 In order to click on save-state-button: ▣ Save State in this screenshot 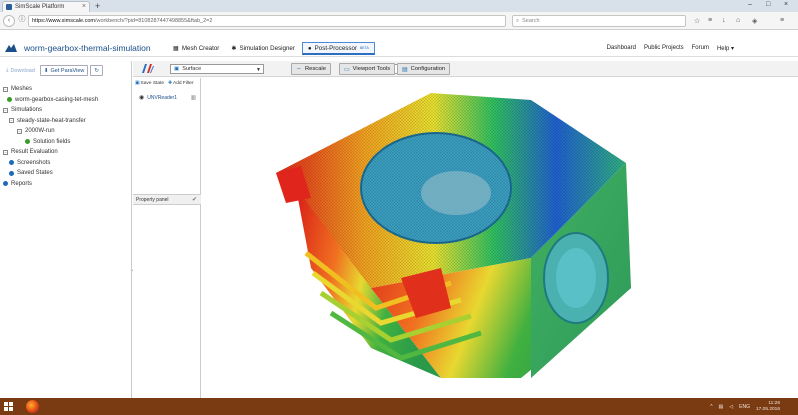, I will do `click(149, 83)`.